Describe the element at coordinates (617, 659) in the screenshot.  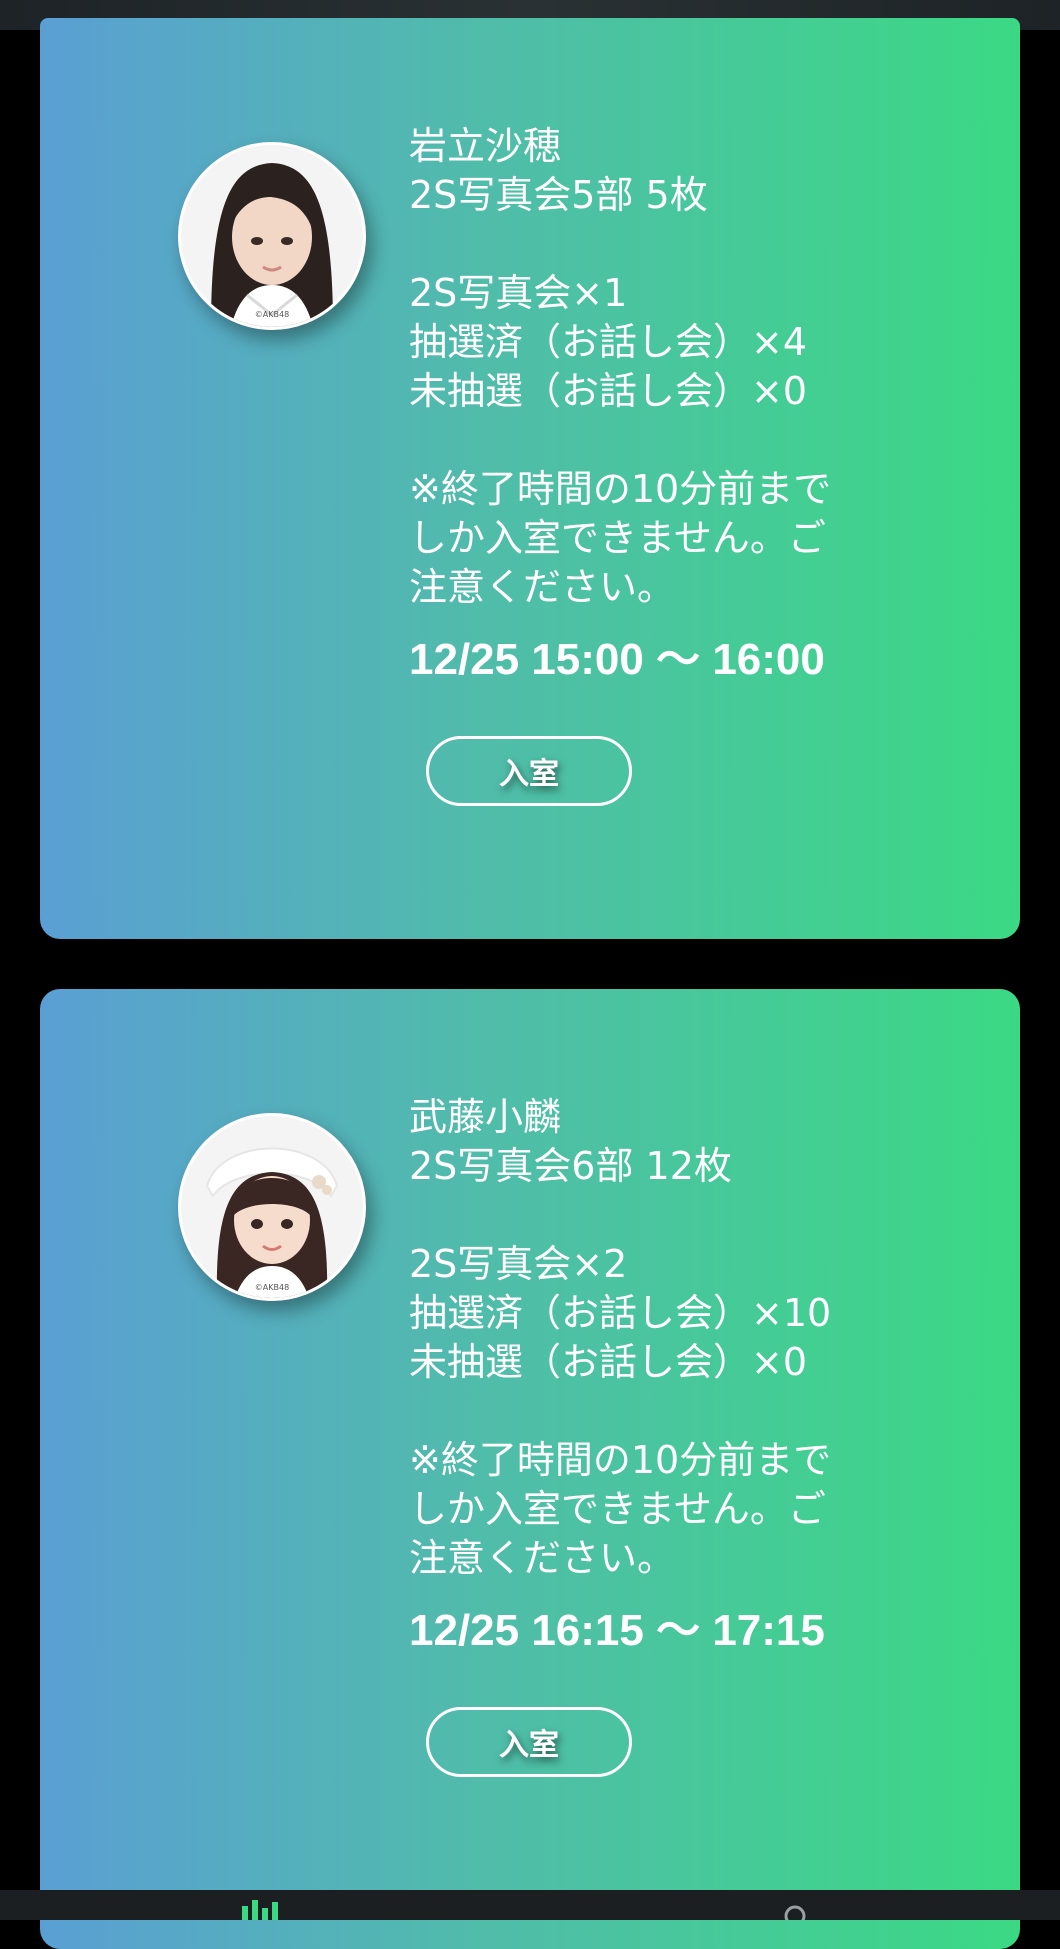
I see `event-time: 12/25 15:00 〜 16:00` at that location.